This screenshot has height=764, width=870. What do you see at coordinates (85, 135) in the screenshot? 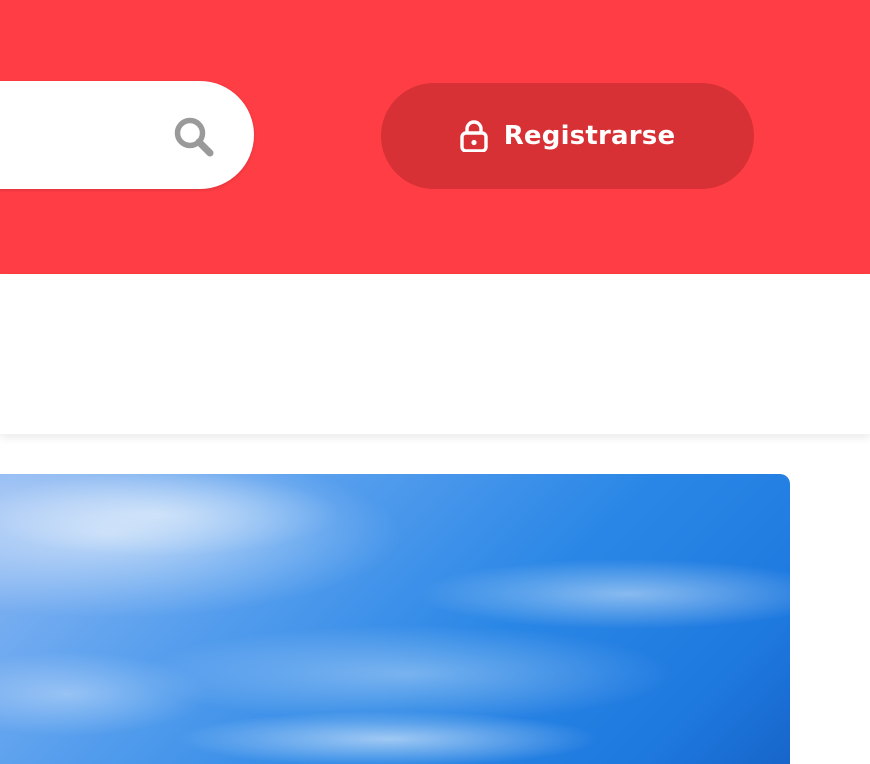
I see `search-input` at bounding box center [85, 135].